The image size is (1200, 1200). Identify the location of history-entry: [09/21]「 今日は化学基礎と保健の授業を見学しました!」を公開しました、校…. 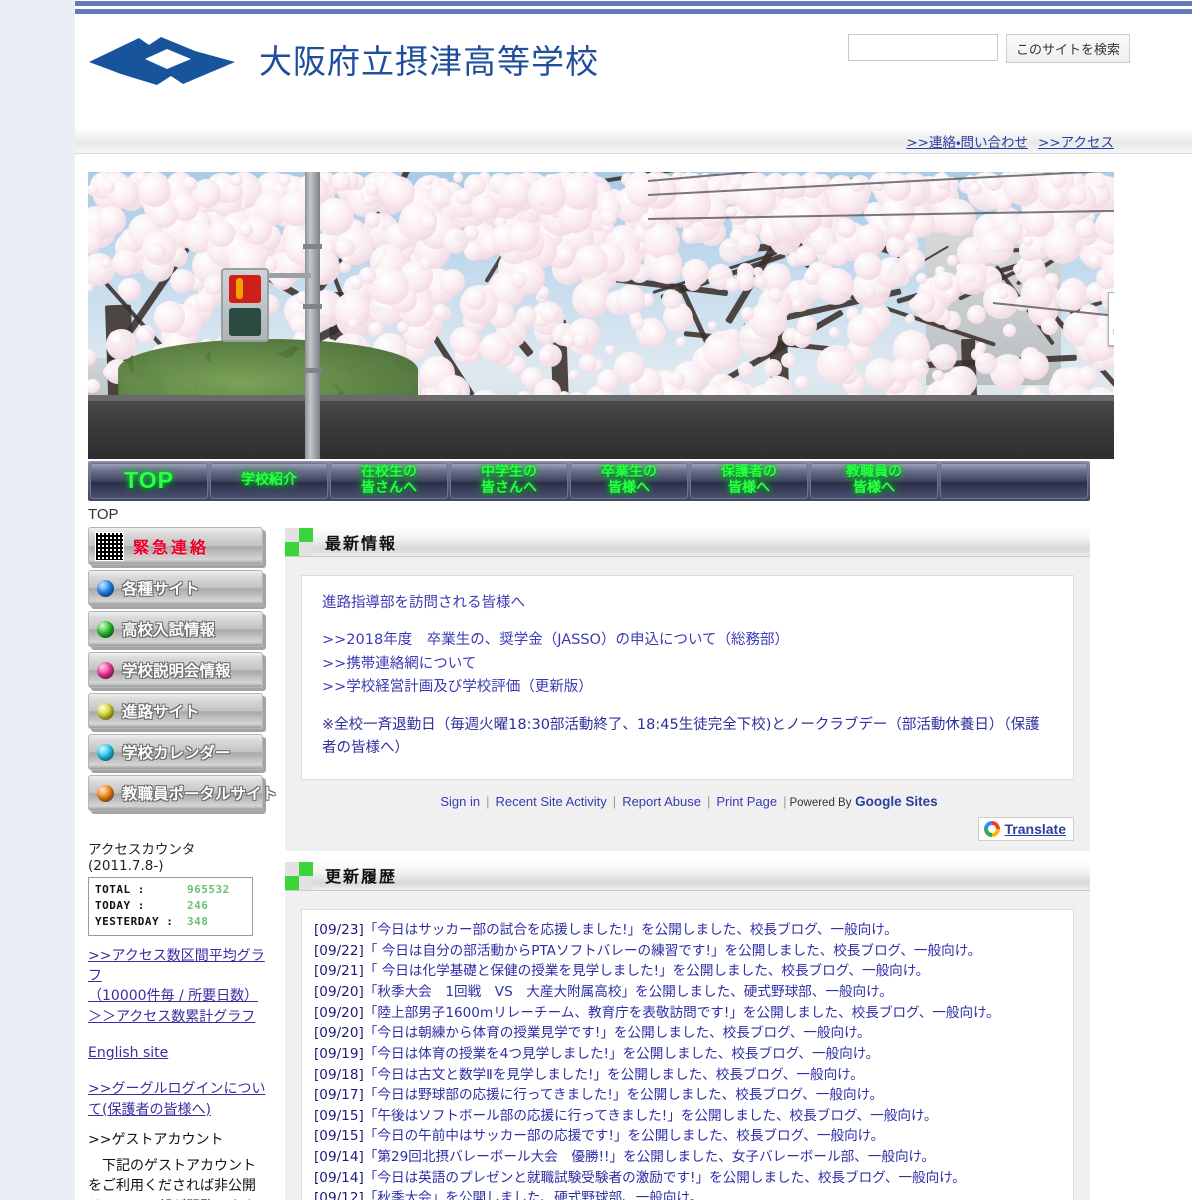
(687, 971).